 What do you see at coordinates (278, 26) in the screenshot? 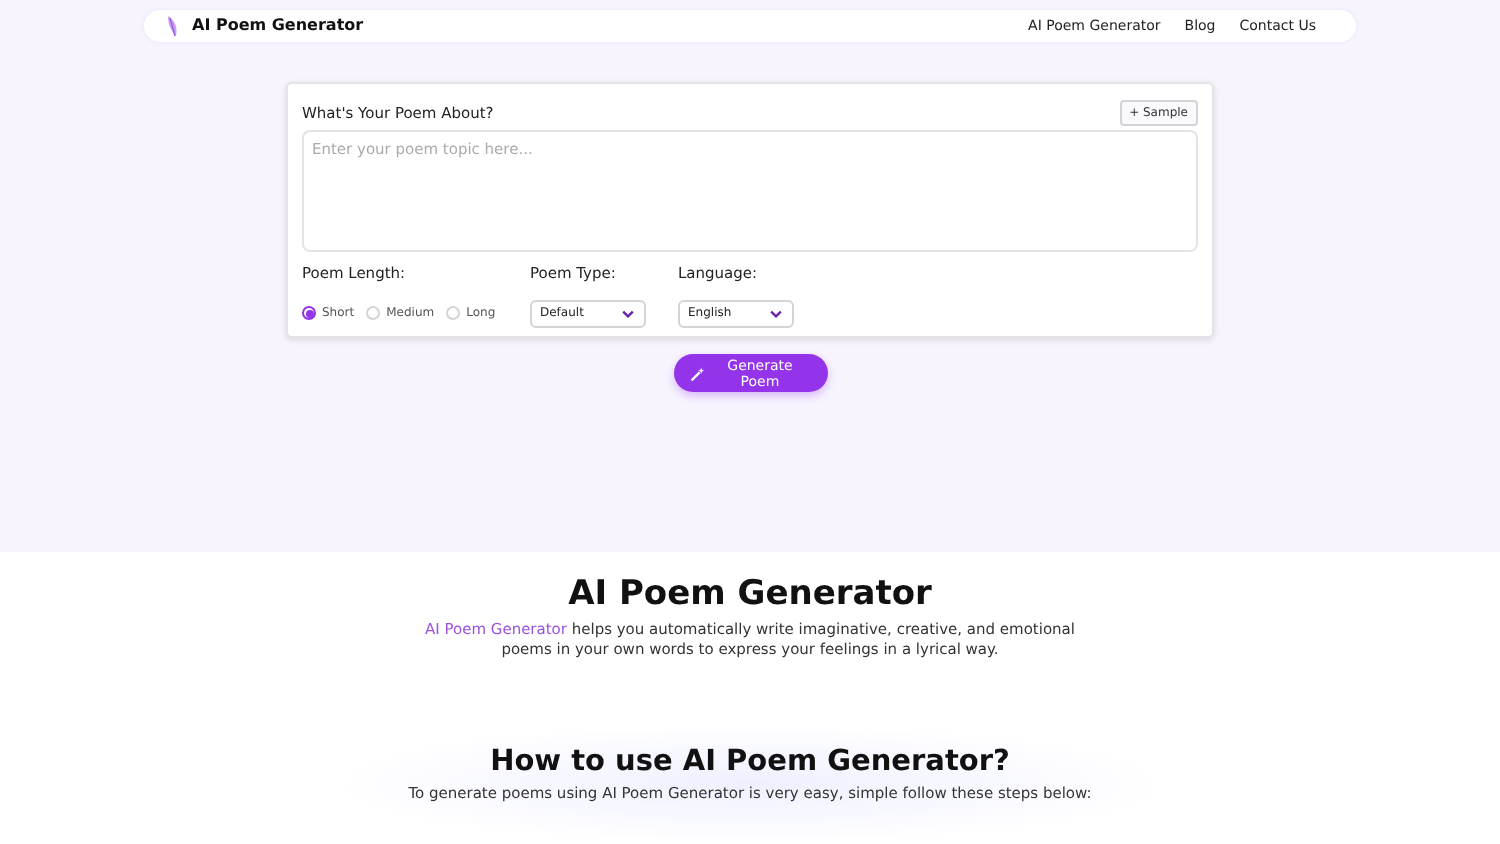
I see `brand-name: AI Poem Generator` at bounding box center [278, 26].